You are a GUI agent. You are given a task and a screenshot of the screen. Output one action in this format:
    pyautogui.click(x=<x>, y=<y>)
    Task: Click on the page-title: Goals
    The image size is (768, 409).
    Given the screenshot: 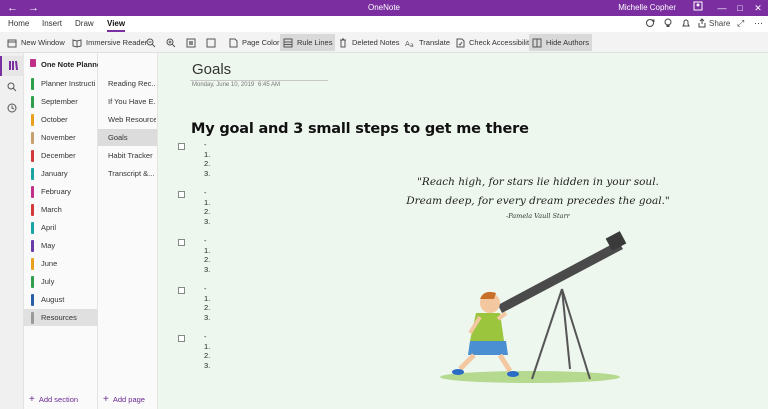 What is the action you would take?
    pyautogui.click(x=211, y=69)
    